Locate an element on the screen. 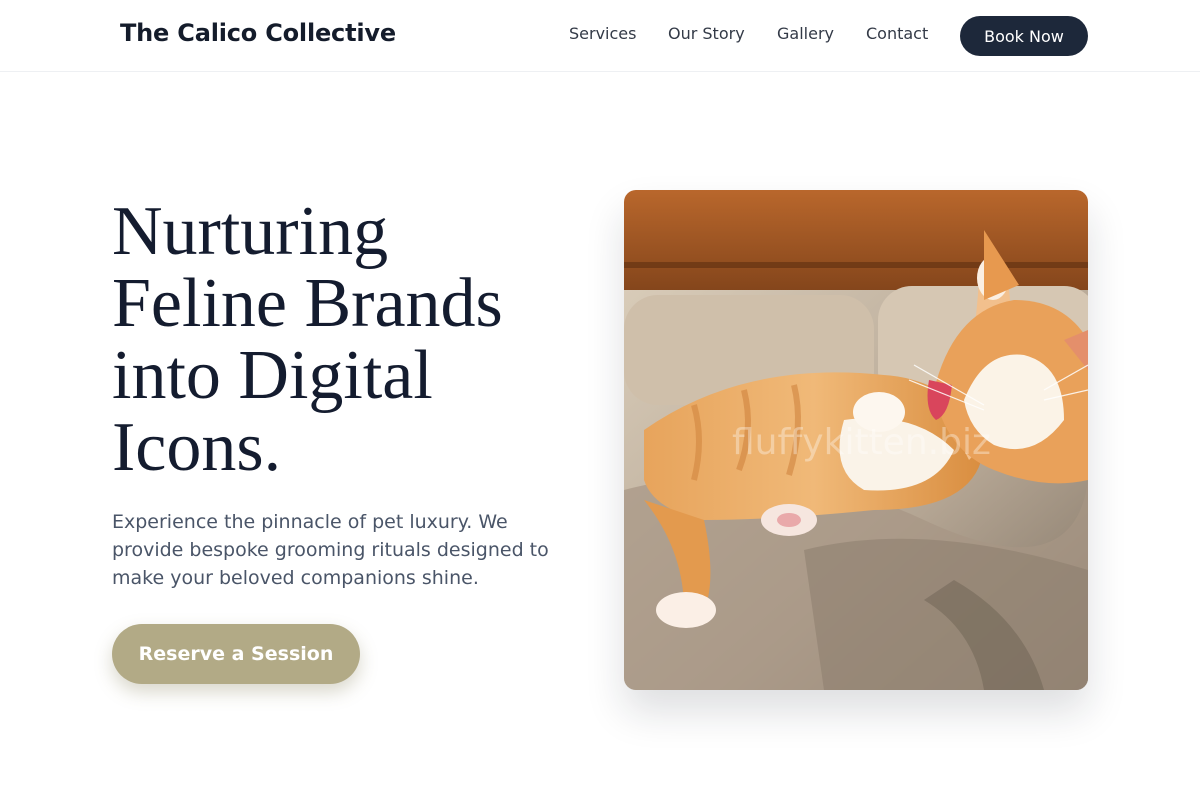 This screenshot has height=800, width=1200. hero-headline-line: into Digital is located at coordinates (272, 375).